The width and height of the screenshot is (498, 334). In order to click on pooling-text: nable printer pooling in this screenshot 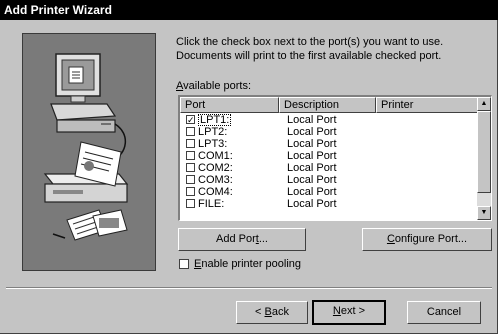, I will do `click(251, 264)`.